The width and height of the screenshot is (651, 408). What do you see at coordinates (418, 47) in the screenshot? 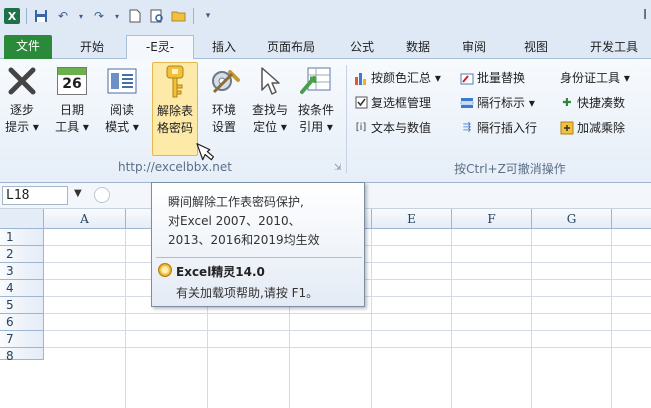
I see `tab-data: 数据` at bounding box center [418, 47].